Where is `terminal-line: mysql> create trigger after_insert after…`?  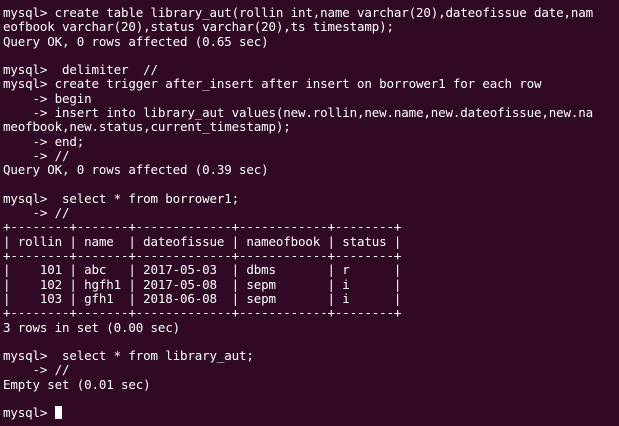 terminal-line: mysql> create trigger after_insert after… is located at coordinates (272, 84).